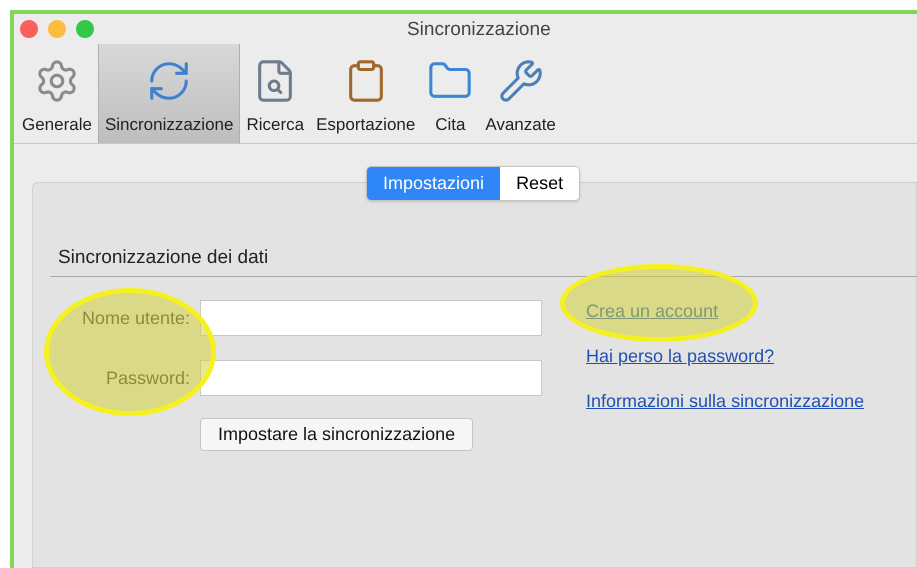 Image resolution: width=917 pixels, height=568 pixels. I want to click on toolbar-tab: Ricerca, so click(275, 93).